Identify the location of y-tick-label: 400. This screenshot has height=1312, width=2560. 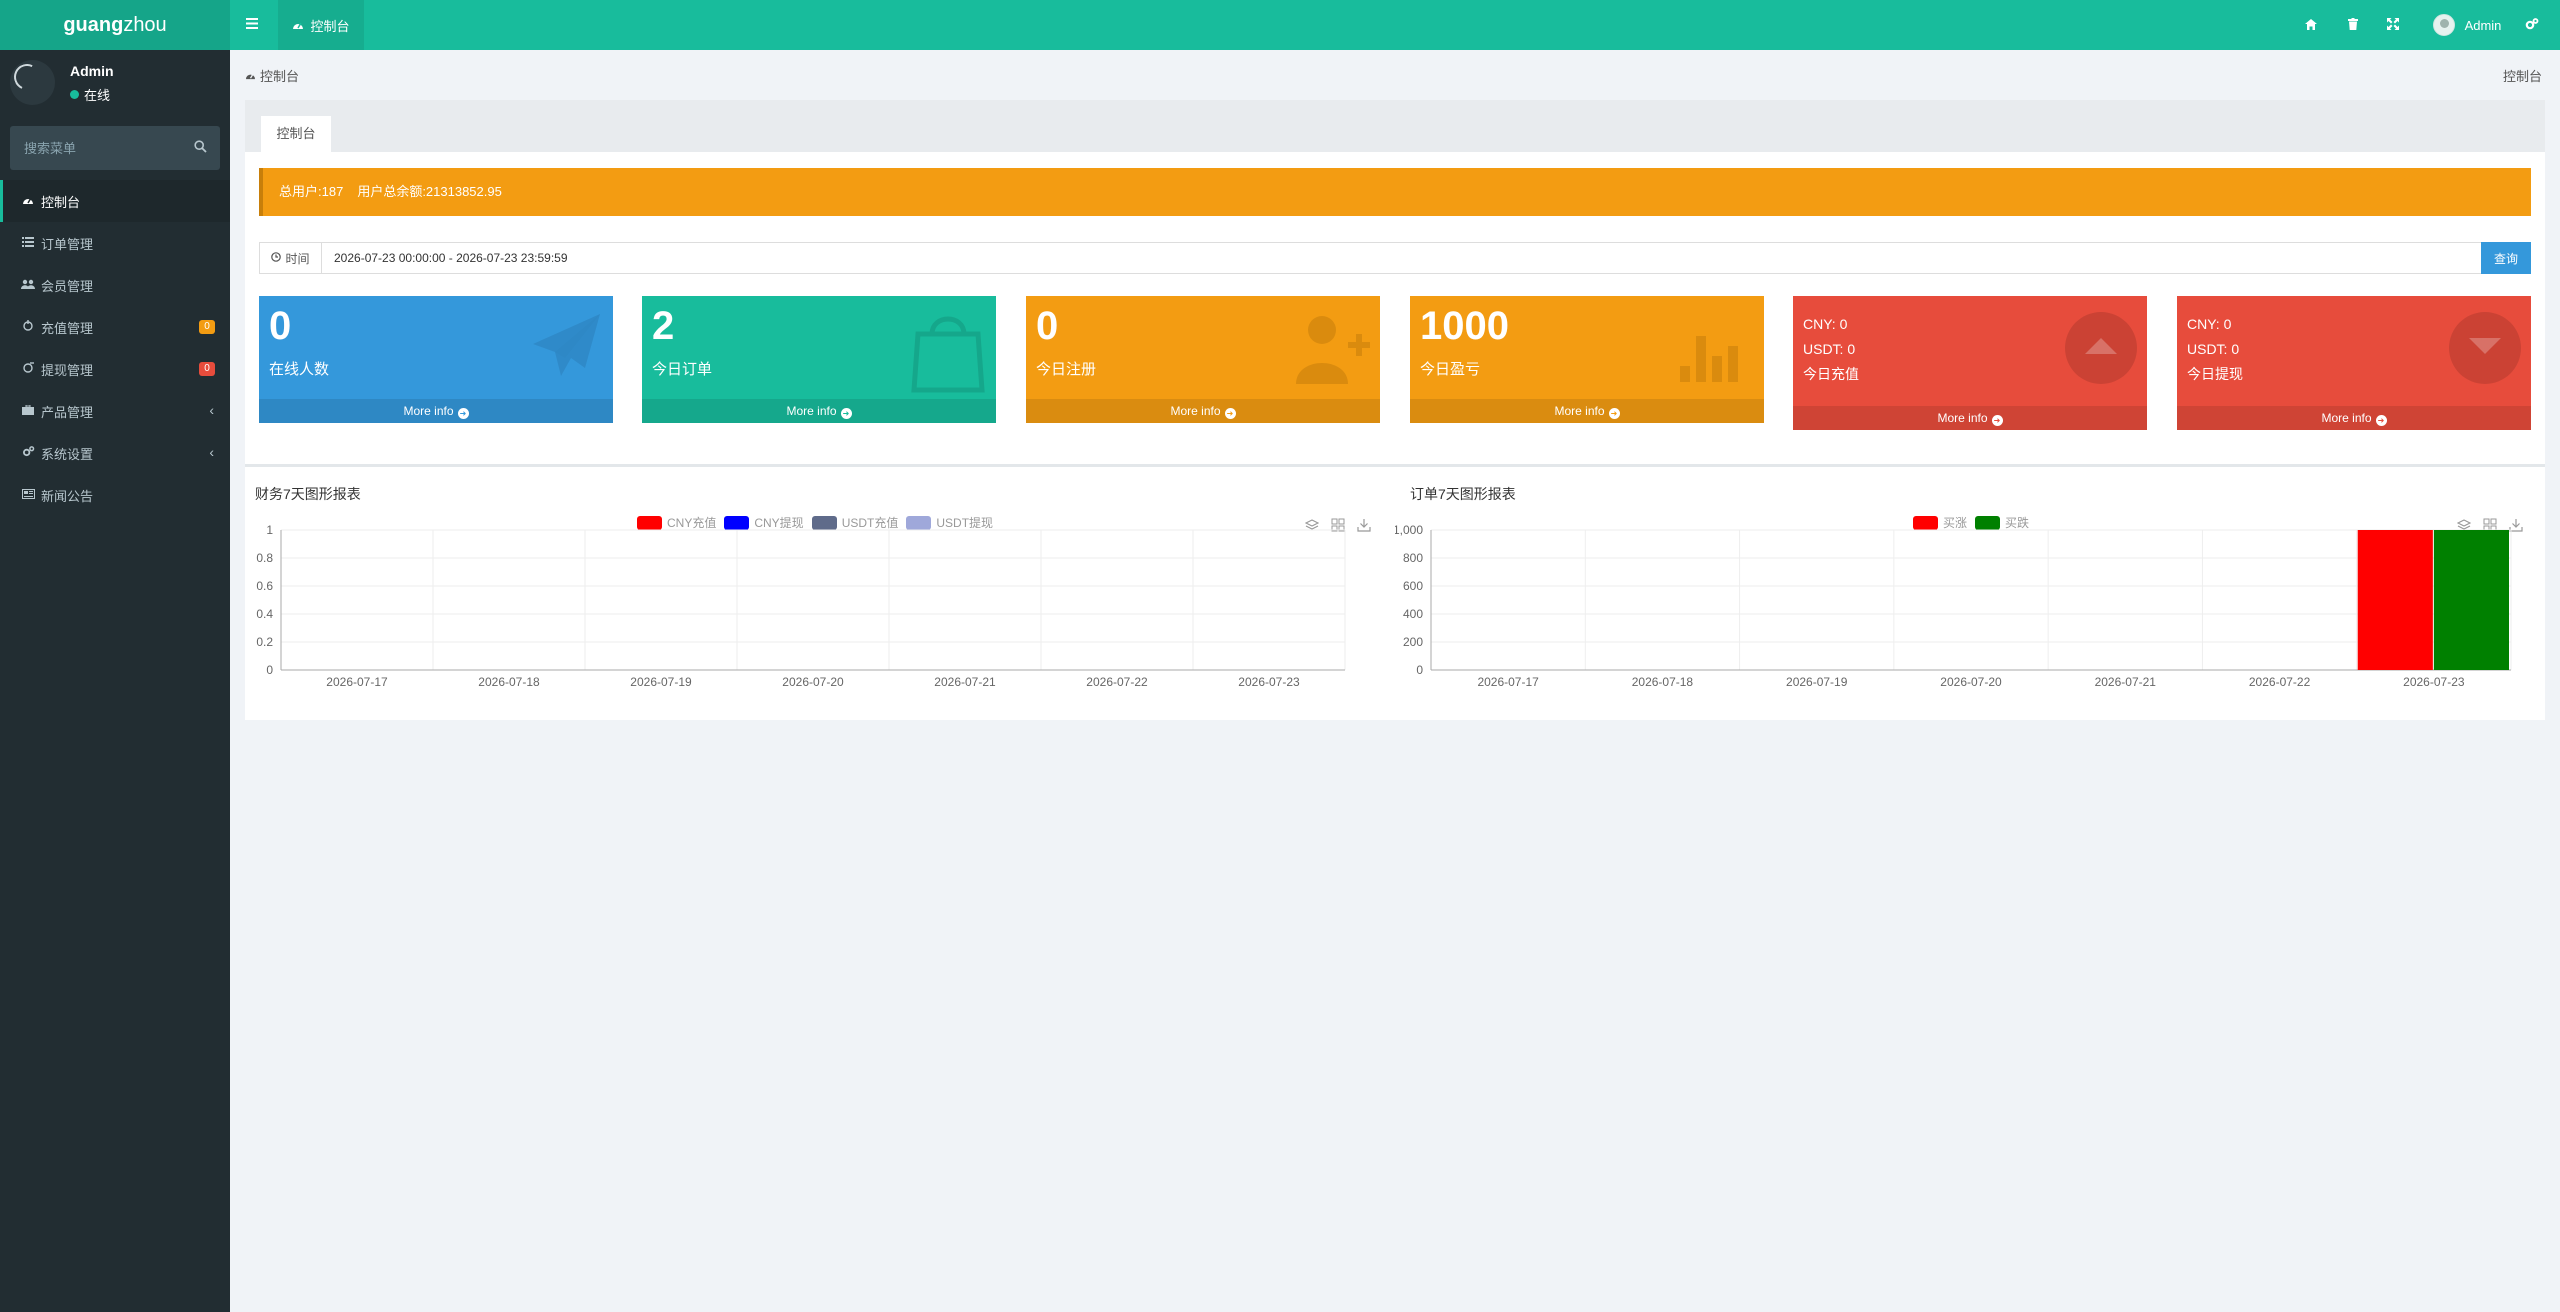
(1413, 614).